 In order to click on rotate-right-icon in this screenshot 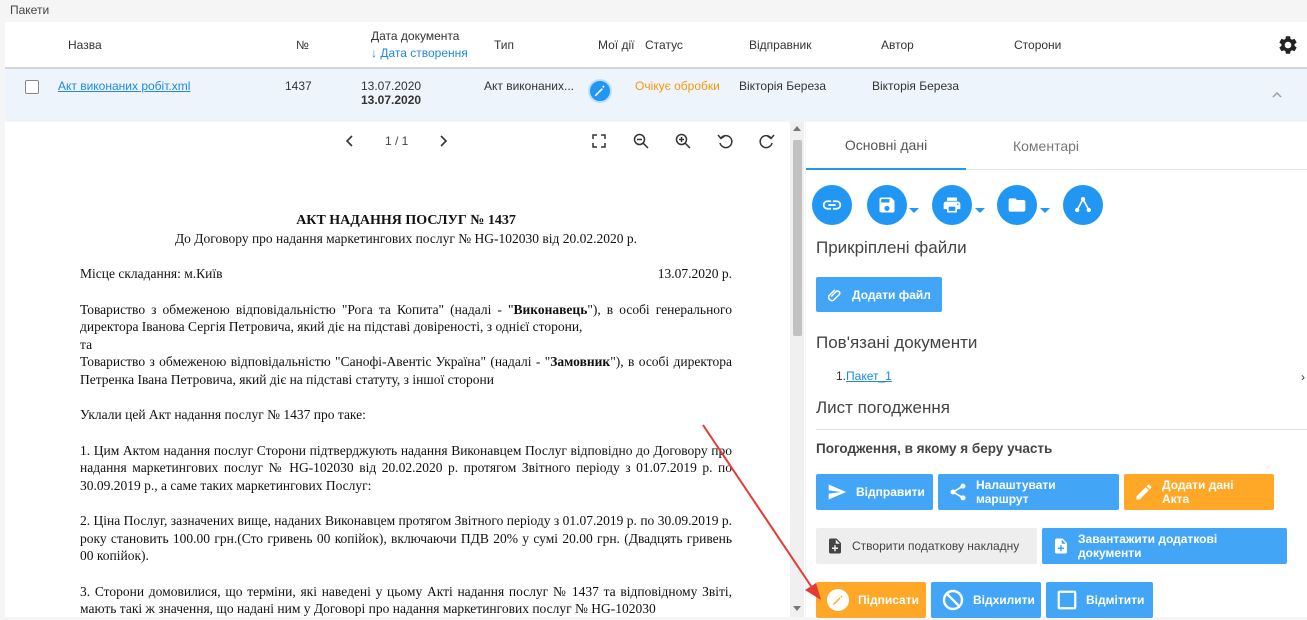, I will do `click(767, 141)`.